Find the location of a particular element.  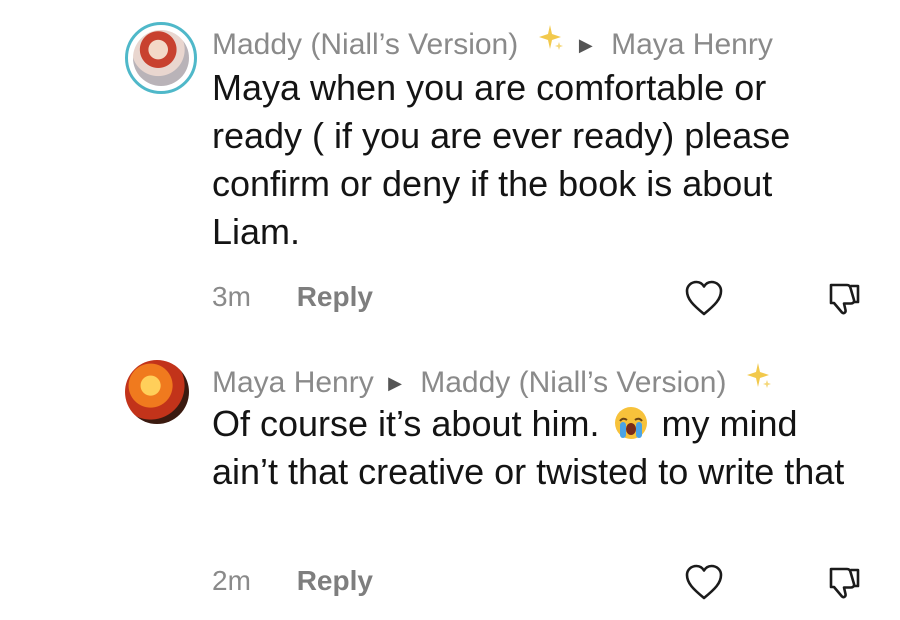

comment-header: Maya Henry ▶ Maddy (Niall’s Version) is located at coordinates (492, 380).